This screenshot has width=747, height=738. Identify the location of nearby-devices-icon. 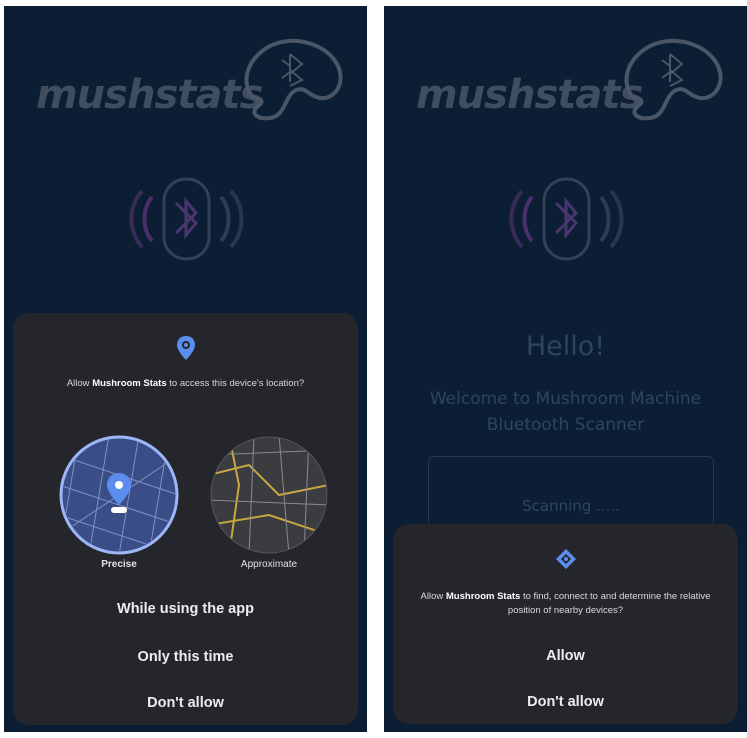
(565, 559).